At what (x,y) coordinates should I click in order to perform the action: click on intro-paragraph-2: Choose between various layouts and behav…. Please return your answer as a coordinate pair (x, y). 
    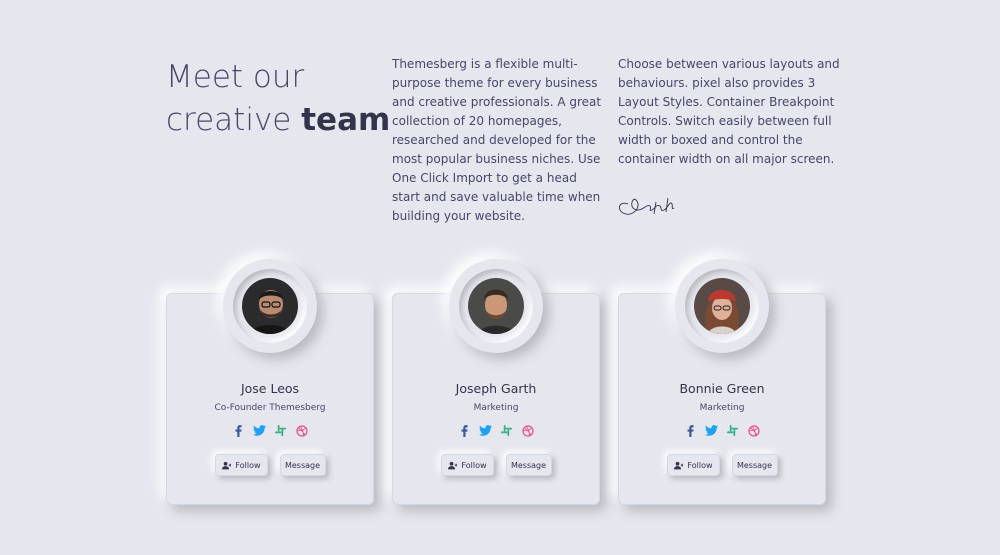
    Looking at the image, I should click on (729, 111).